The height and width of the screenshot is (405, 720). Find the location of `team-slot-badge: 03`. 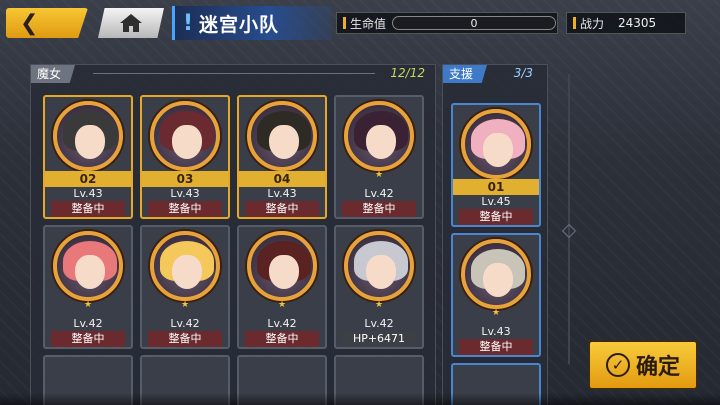

team-slot-badge: 03 is located at coordinates (185, 179).